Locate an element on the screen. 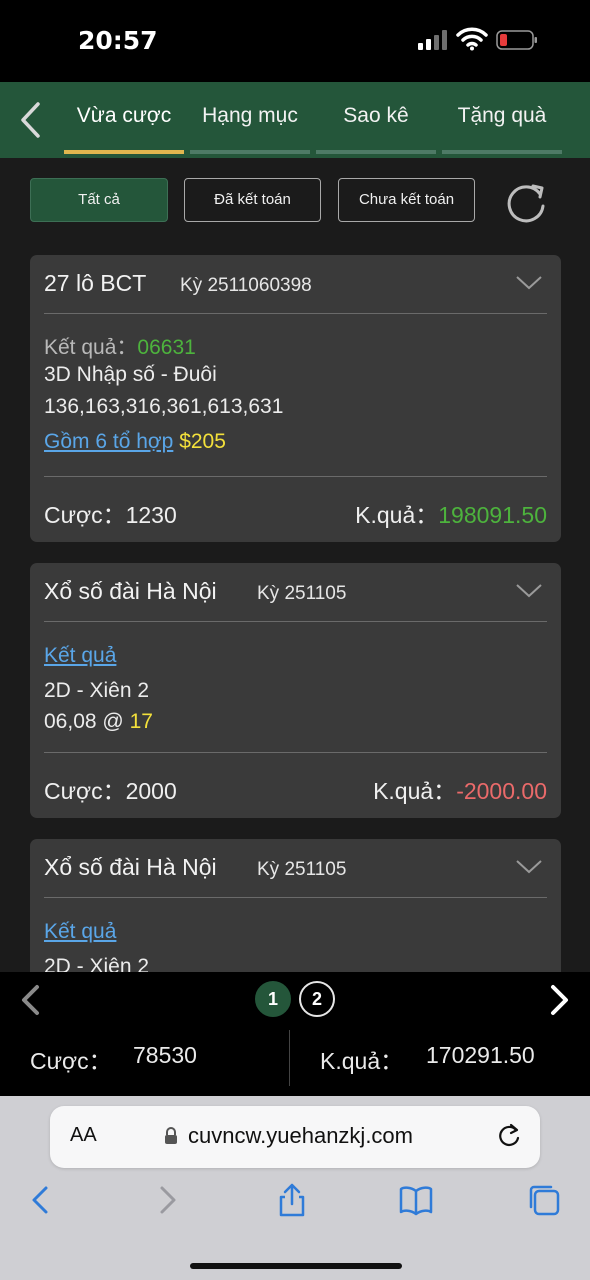 The width and height of the screenshot is (590, 1280). total-outcome-label: K.quả： is located at coordinates (362, 1061).